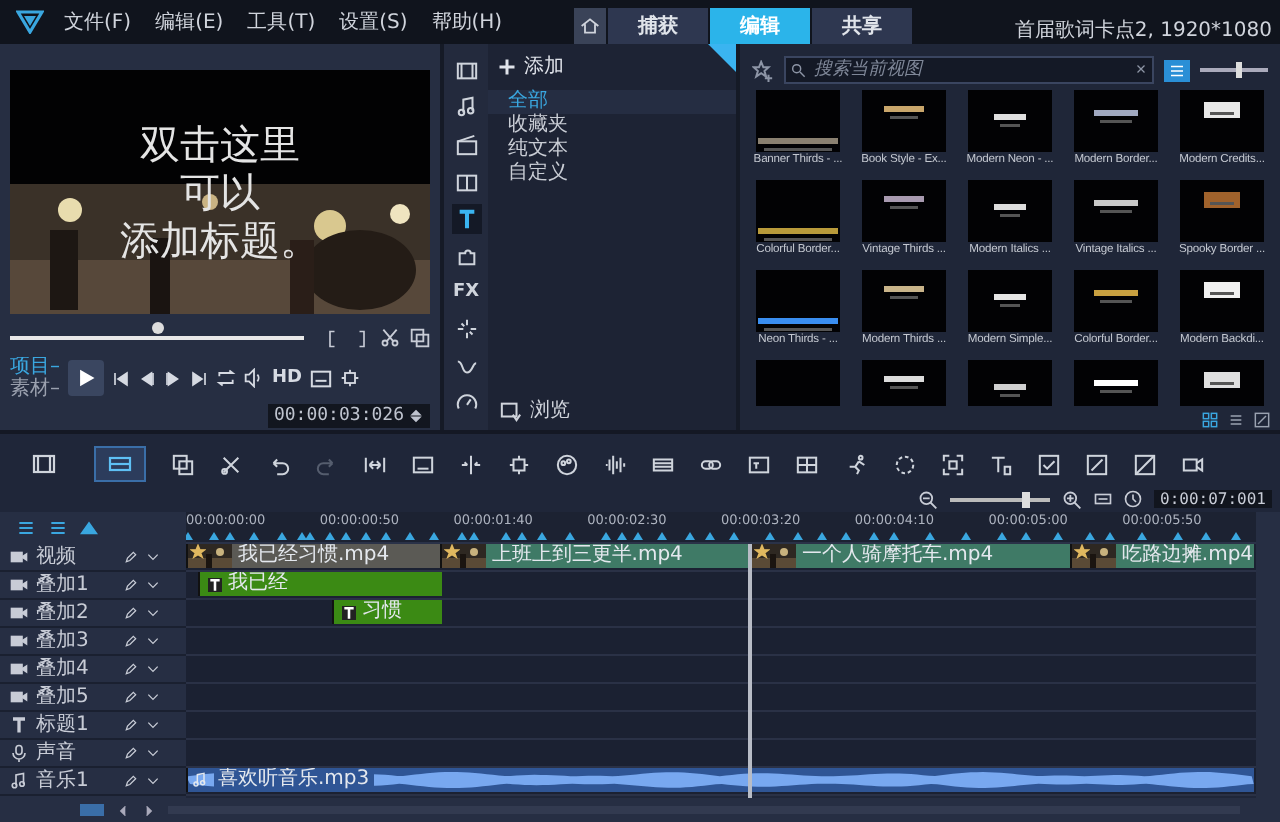  What do you see at coordinates (749, 671) in the screenshot?
I see `playhead` at bounding box center [749, 671].